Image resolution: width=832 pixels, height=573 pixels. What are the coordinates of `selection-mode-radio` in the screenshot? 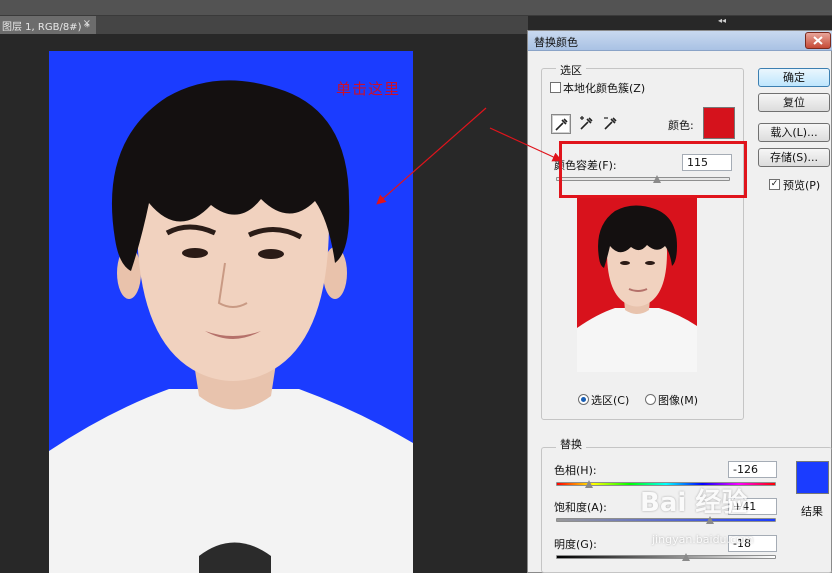 It's located at (583, 399).